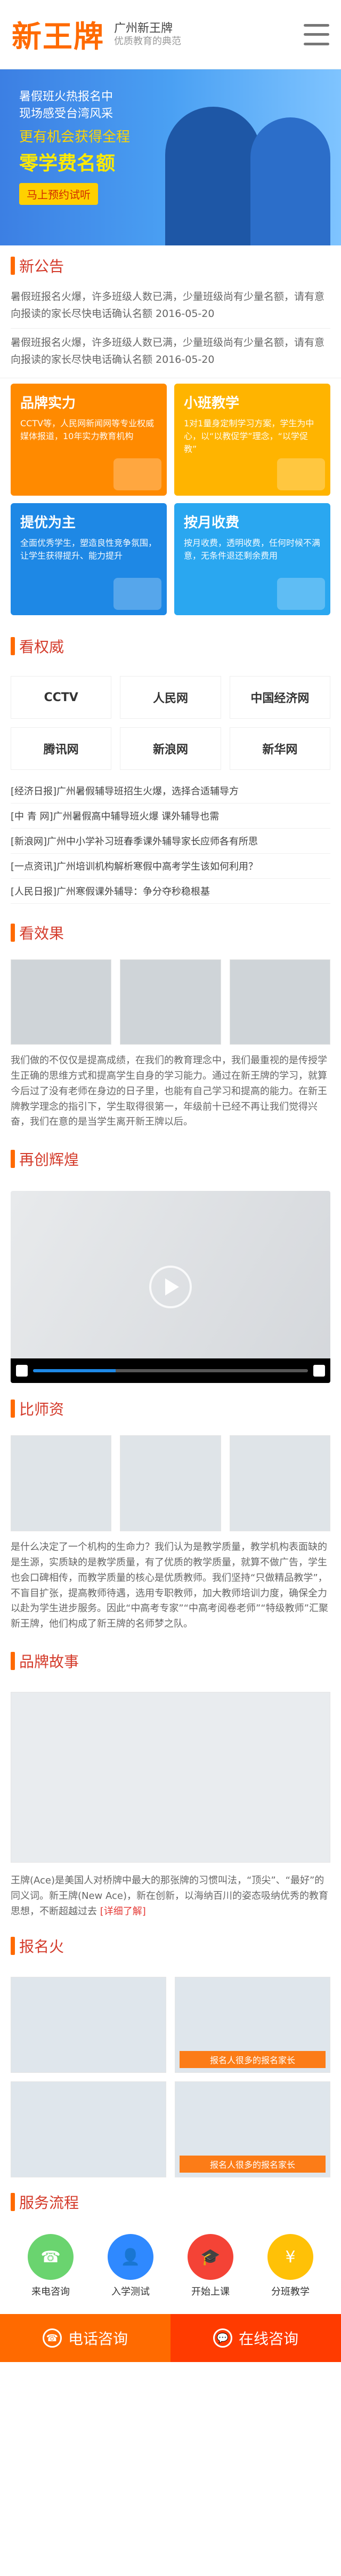 The width and height of the screenshot is (341, 2576). I want to click on process-step: ¥ 分班教学, so click(290, 2266).